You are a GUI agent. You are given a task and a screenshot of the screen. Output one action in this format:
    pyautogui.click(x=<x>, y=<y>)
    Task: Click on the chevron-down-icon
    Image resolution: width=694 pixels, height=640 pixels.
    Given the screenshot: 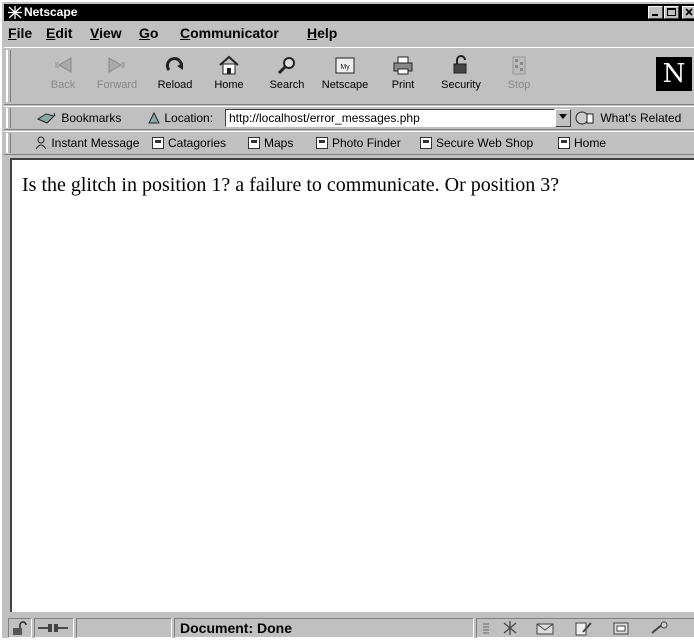 What is the action you would take?
    pyautogui.click(x=563, y=116)
    